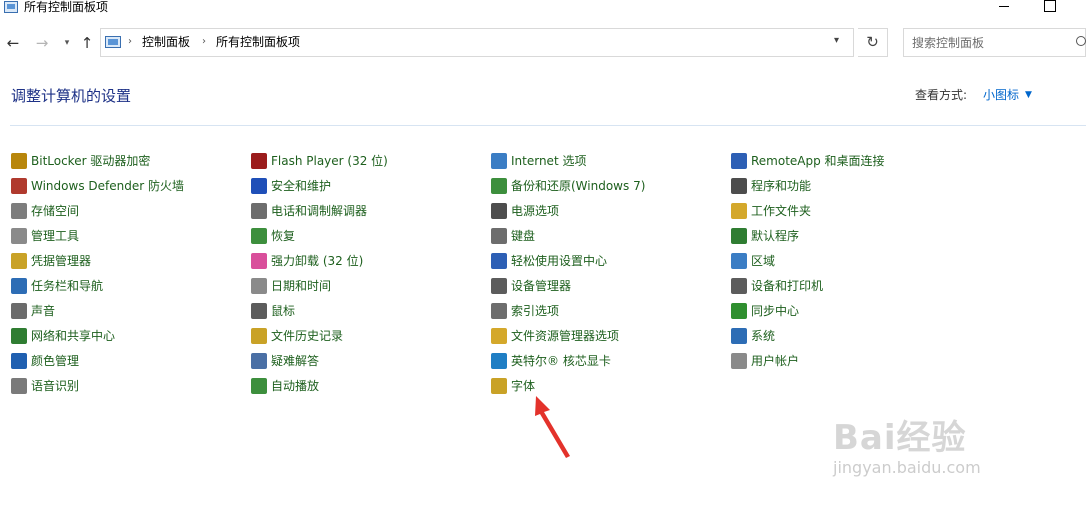 The height and width of the screenshot is (516, 1086). What do you see at coordinates (317, 261) in the screenshot?
I see `control-panel-item-label: 强力卸载 (32 位)` at bounding box center [317, 261].